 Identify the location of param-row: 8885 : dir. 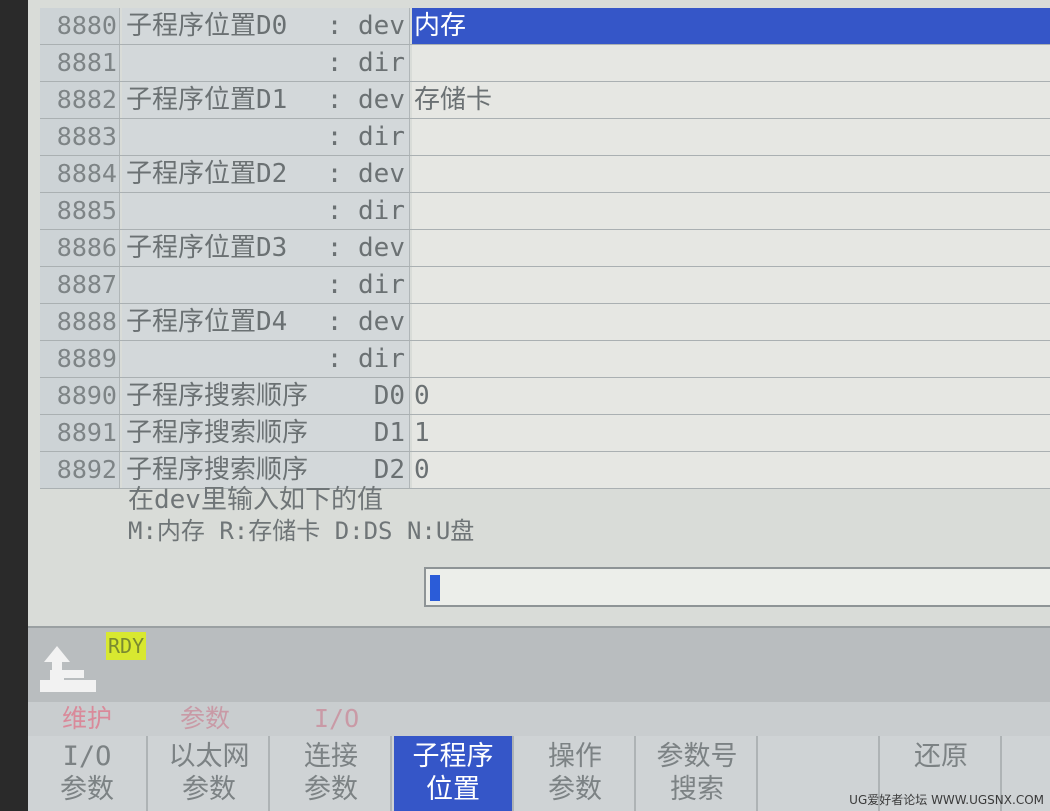
(545, 211).